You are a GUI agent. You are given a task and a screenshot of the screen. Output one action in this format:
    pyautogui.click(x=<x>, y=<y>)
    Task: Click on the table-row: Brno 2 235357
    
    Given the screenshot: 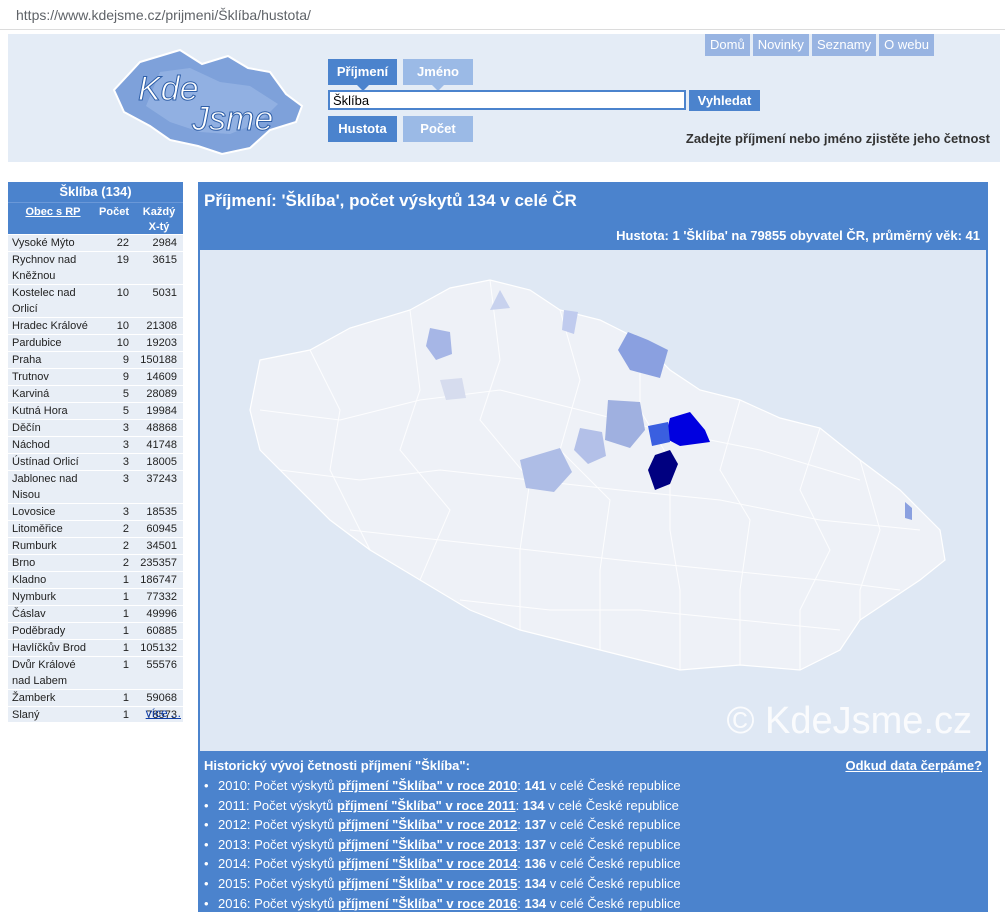 What is the action you would take?
    pyautogui.click(x=95, y=562)
    